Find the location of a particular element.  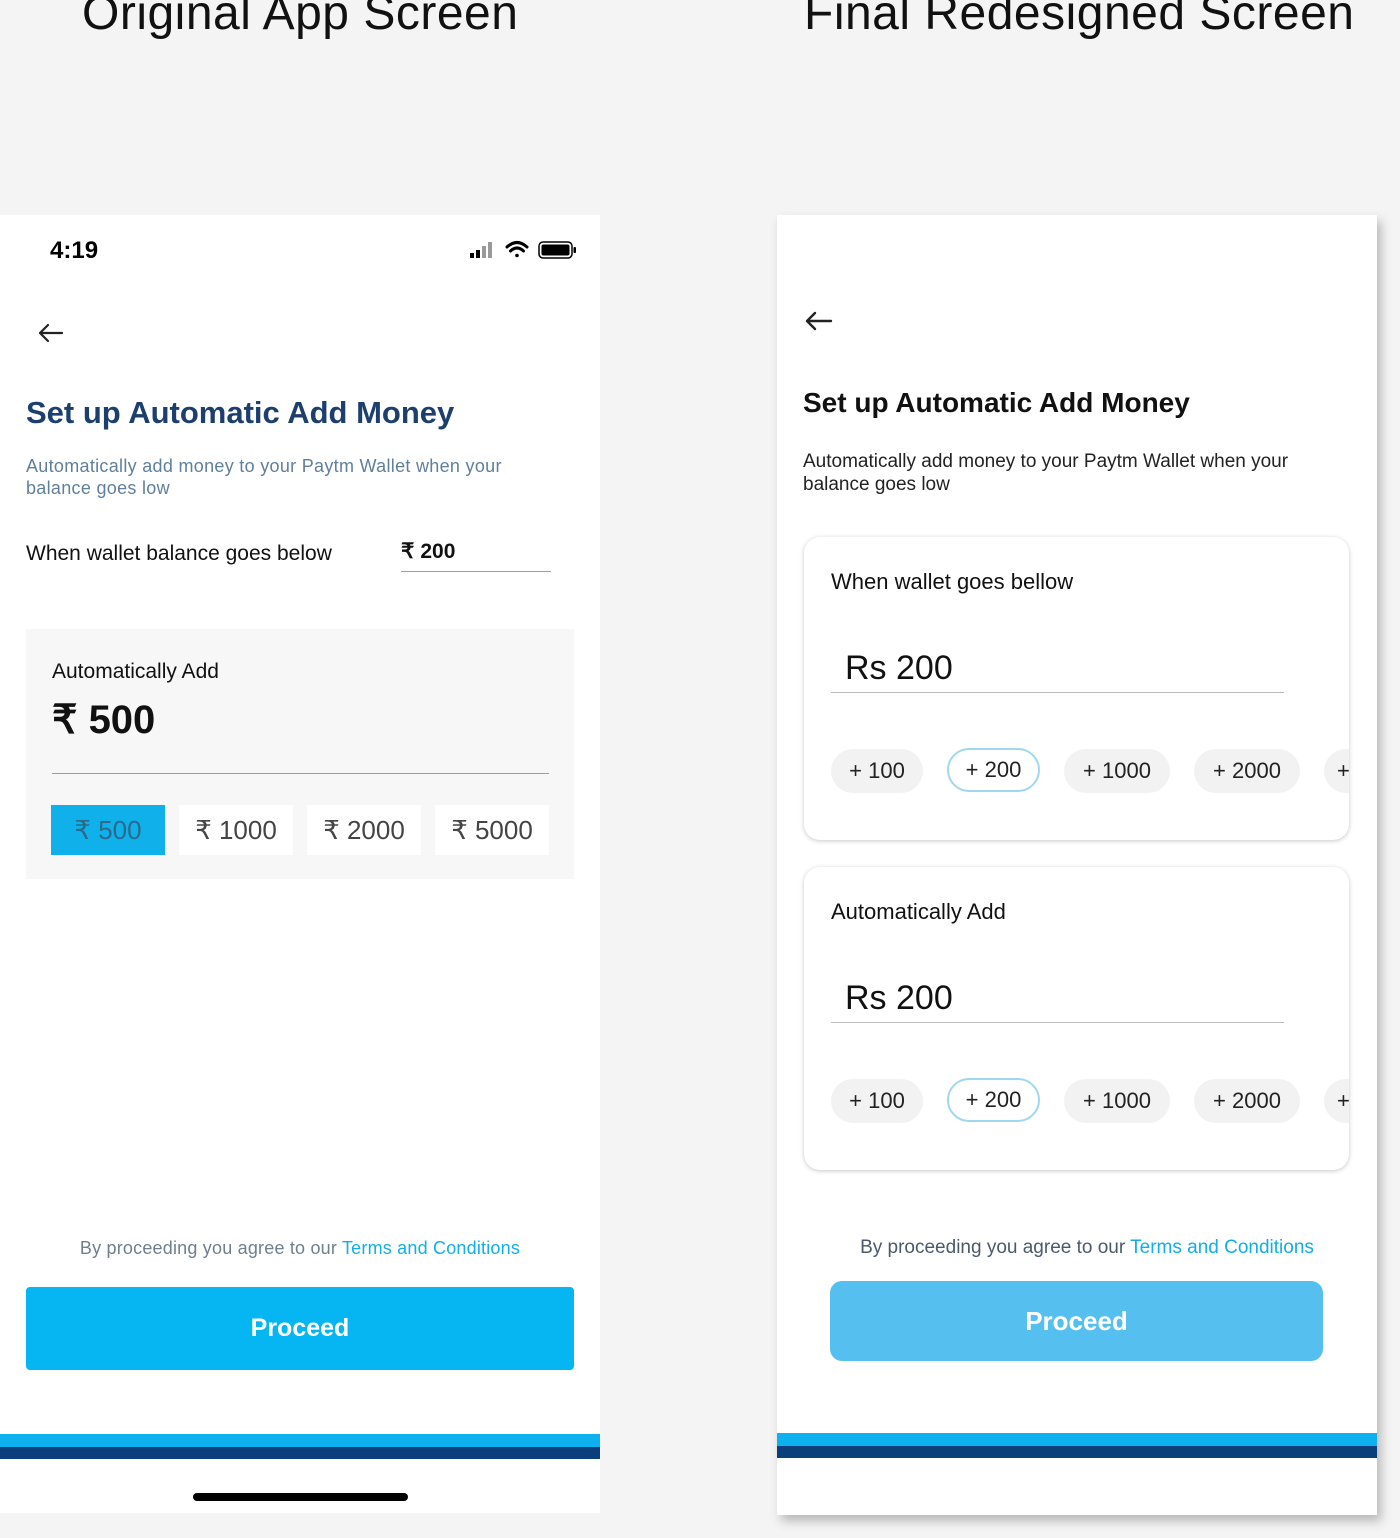

auto-add-amount-input: Rs 200 is located at coordinates (1057, 1001).